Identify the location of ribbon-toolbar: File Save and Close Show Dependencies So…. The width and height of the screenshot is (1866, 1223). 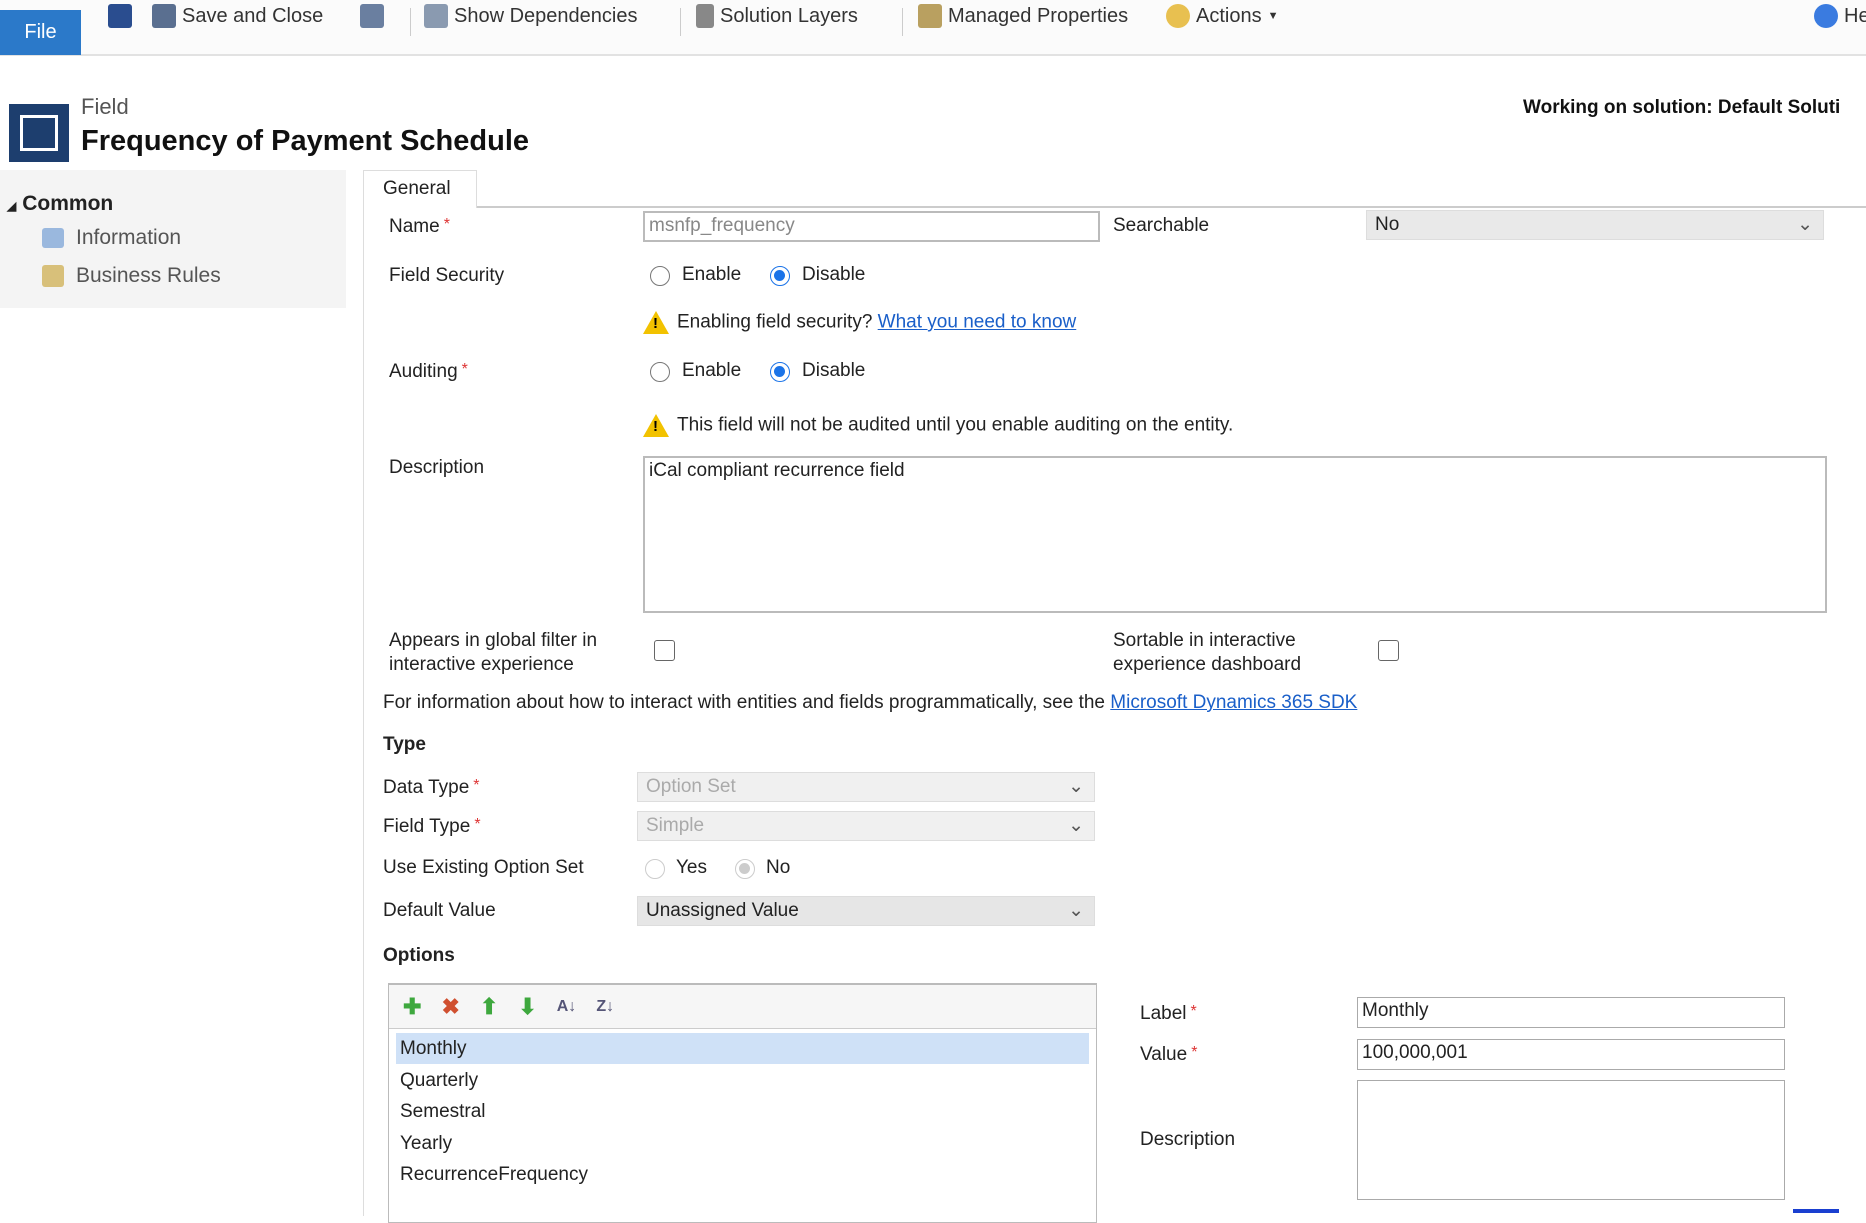
(933, 28).